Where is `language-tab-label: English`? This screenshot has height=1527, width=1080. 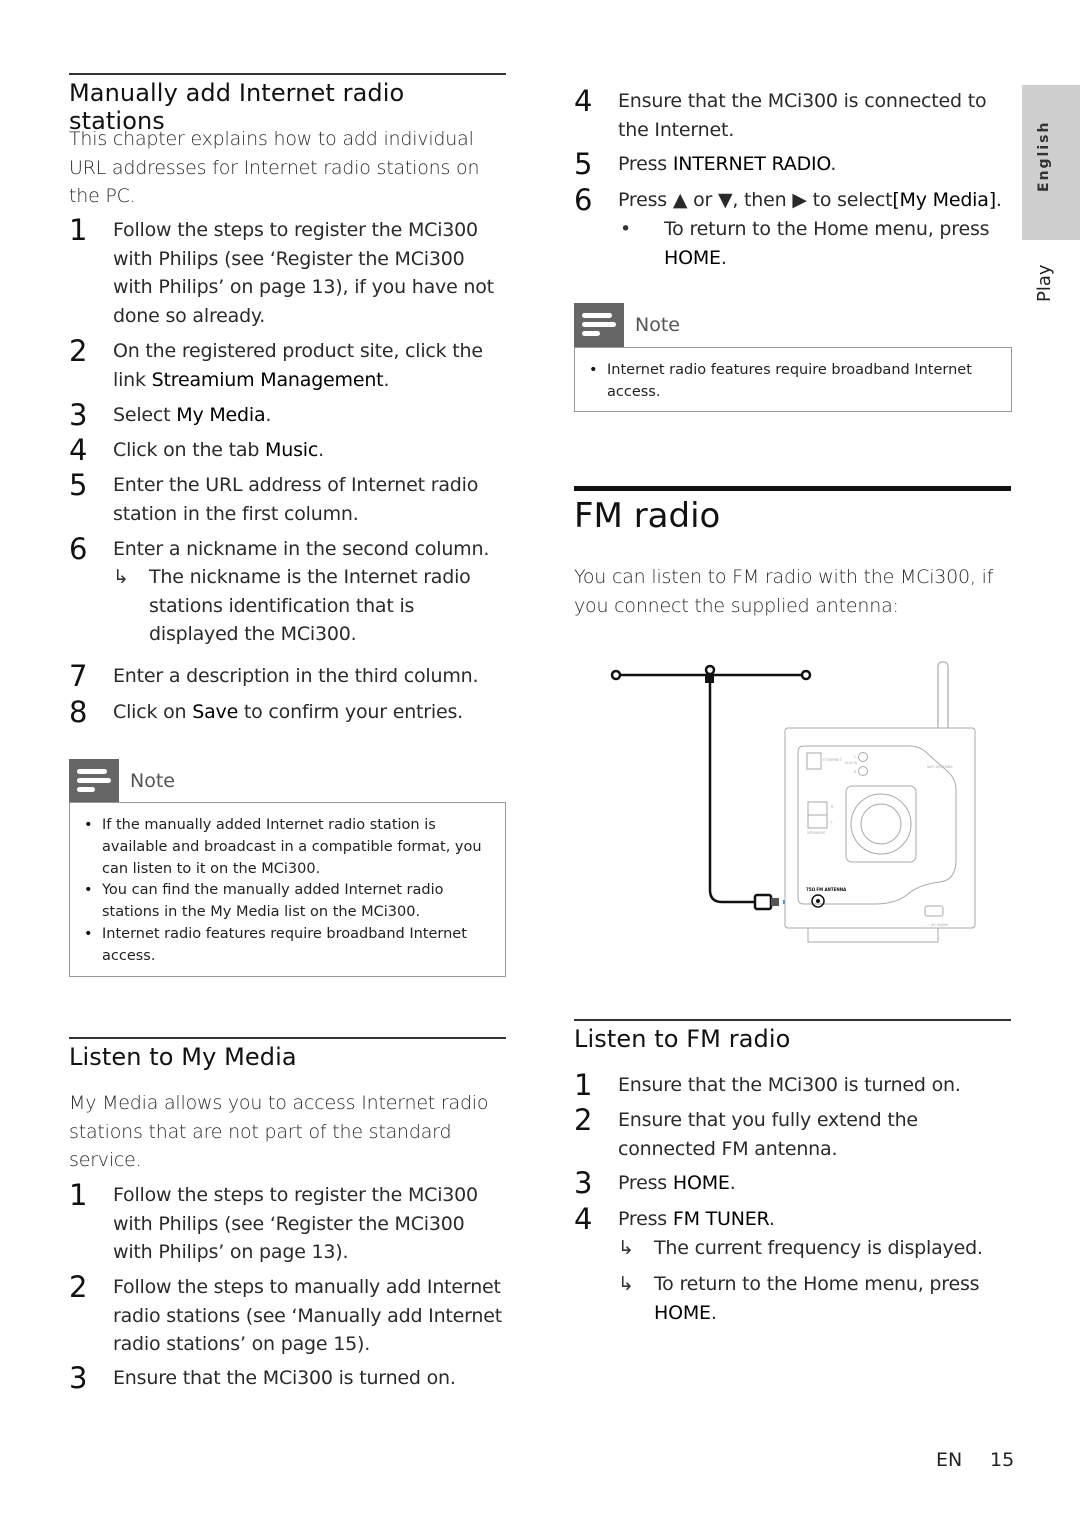 language-tab-label: English is located at coordinates (1044, 156).